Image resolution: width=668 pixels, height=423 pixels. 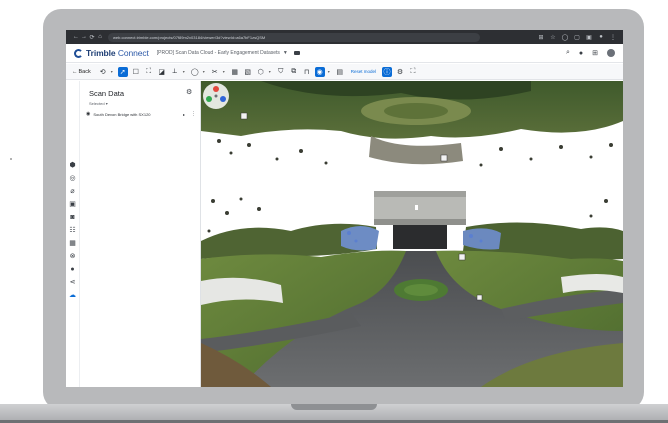 I want to click on folder-icon, so click(x=296, y=53).